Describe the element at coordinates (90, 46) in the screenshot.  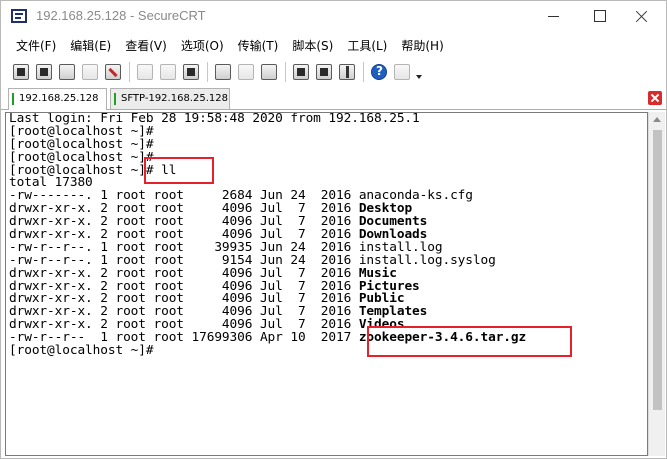
I see `menu-edit: 编辑(E)` at that location.